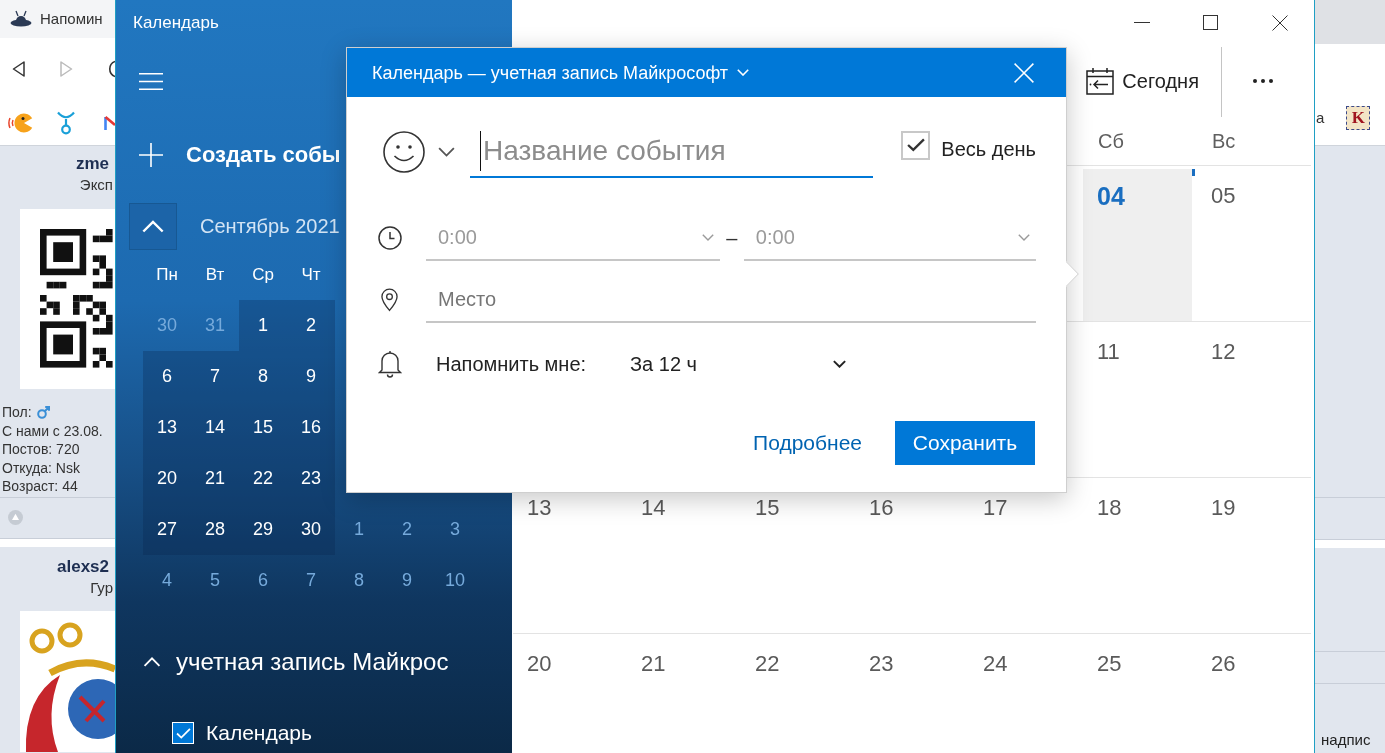 The height and width of the screenshot is (753, 1385). I want to click on day-number: 20, so click(539, 663).